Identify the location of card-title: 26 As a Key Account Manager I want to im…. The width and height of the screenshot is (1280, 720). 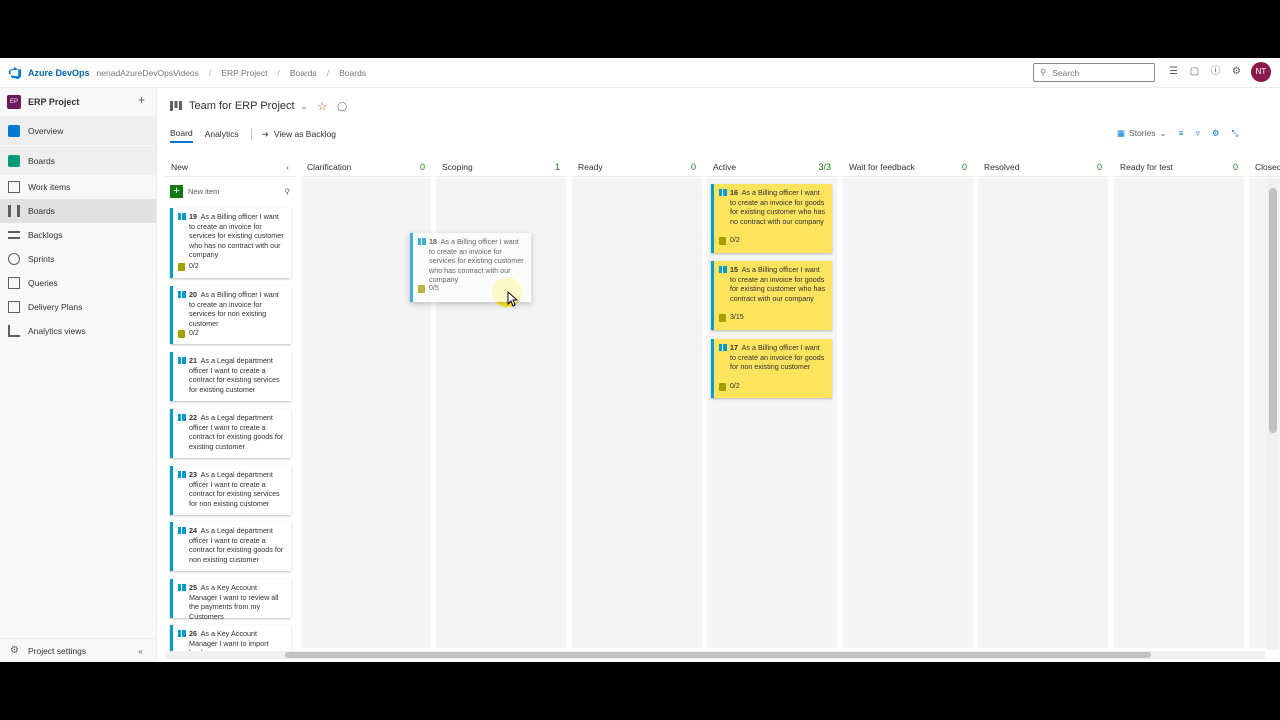
(237, 640).